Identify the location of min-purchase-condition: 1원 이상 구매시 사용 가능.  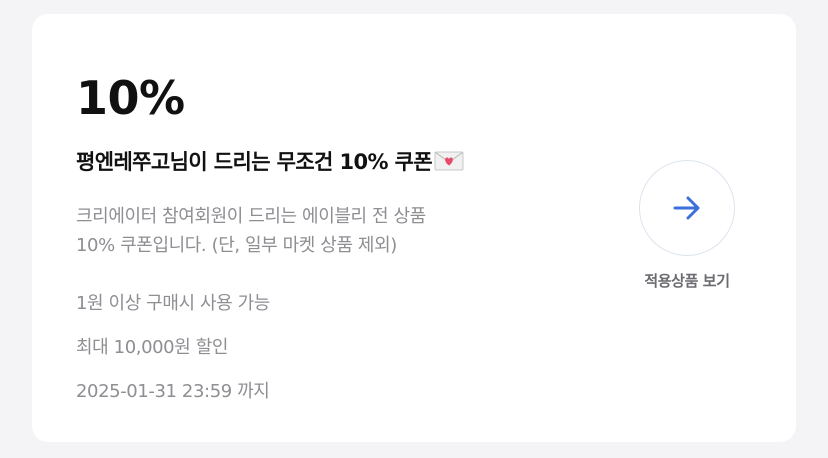
(173, 303).